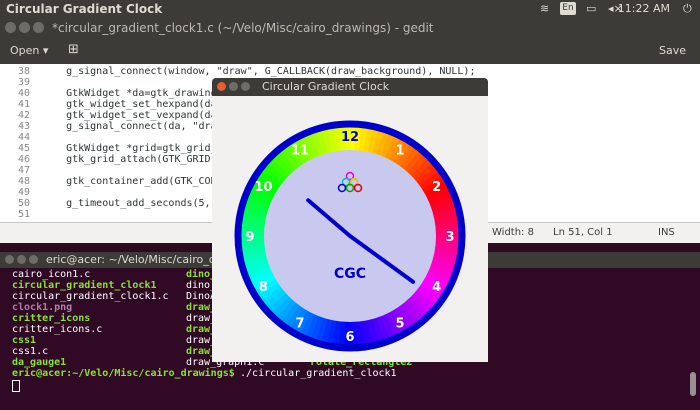  Describe the element at coordinates (39, 362) in the screenshot. I see `terminal-file-entry: da_gauge1` at that location.